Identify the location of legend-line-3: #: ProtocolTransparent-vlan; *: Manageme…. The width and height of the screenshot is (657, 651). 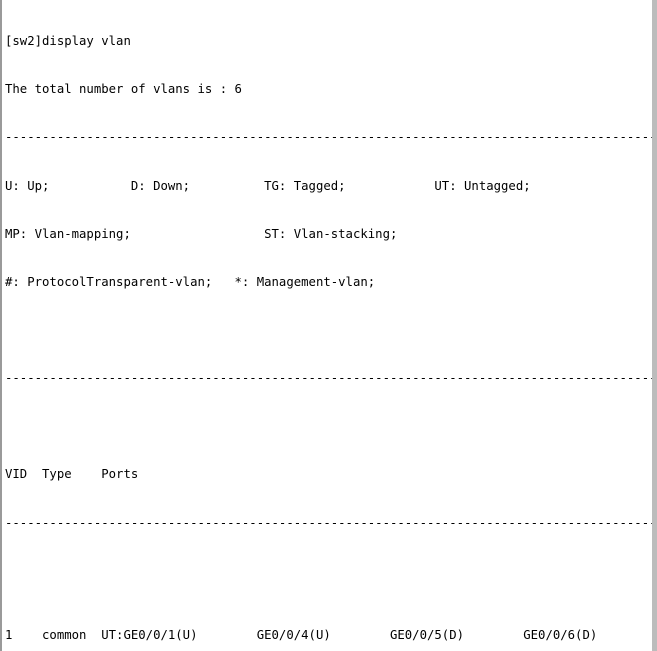
(190, 281).